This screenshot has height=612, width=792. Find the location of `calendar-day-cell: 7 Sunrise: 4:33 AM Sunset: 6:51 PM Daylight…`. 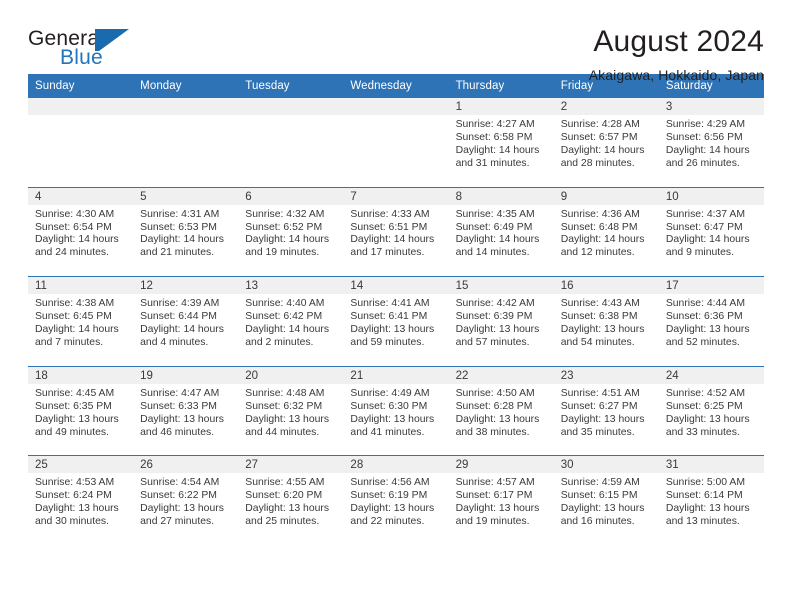

calendar-day-cell: 7 Sunrise: 4:33 AM Sunset: 6:51 PM Daylight… is located at coordinates (396, 231).